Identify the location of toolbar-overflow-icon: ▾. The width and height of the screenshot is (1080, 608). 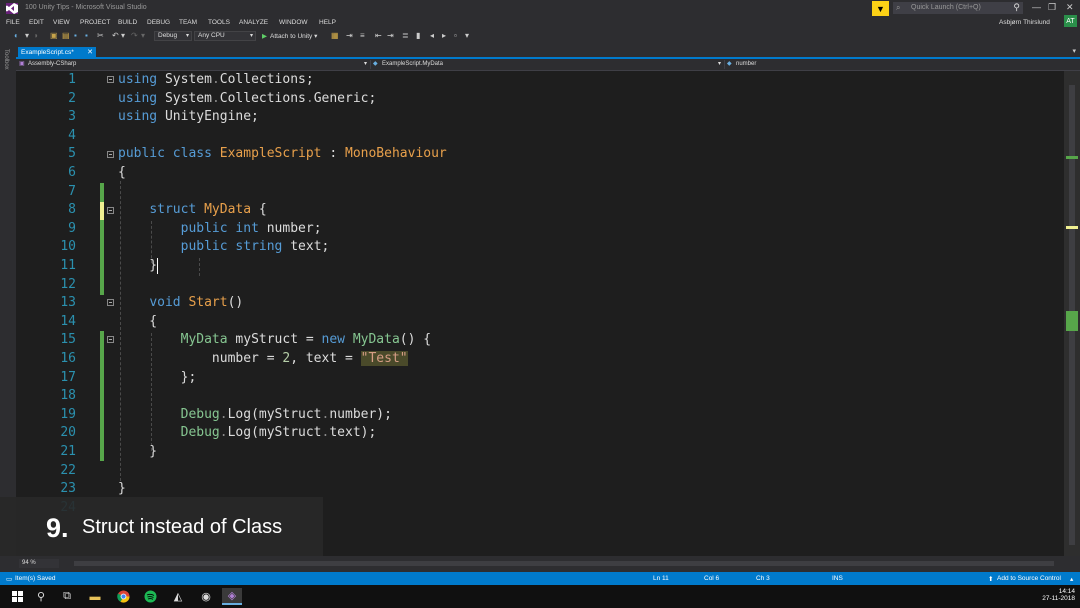
(467, 35).